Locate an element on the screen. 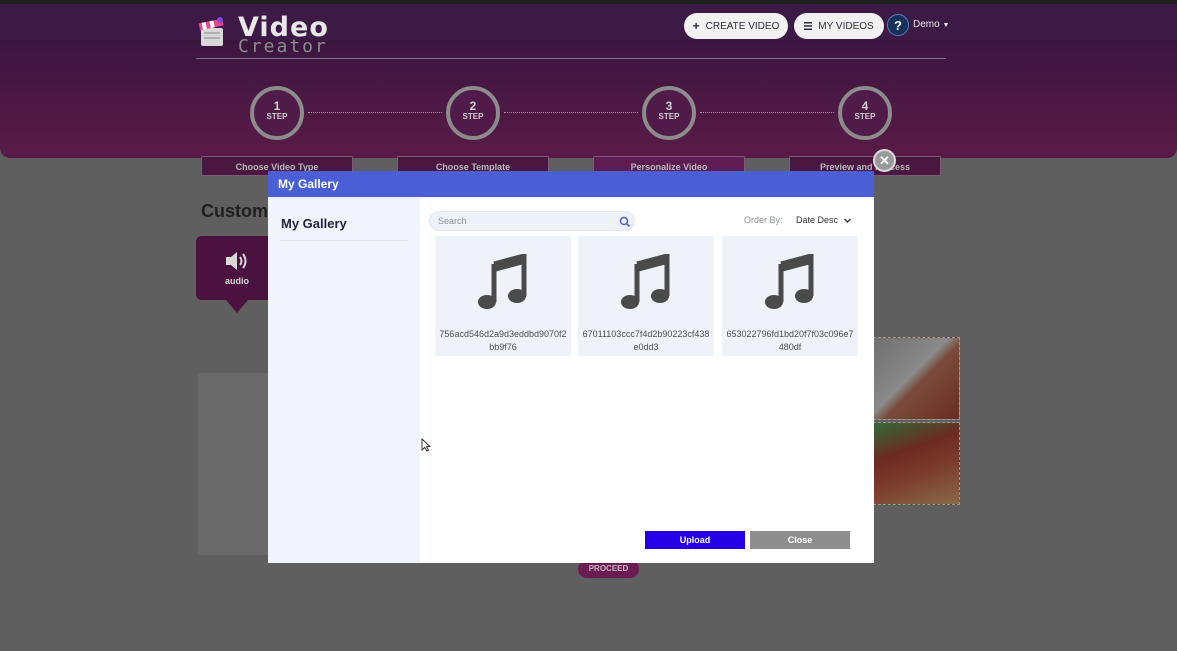 Image resolution: width=1177 pixels, height=651 pixels. audio-tab-pointer is located at coordinates (237, 306).